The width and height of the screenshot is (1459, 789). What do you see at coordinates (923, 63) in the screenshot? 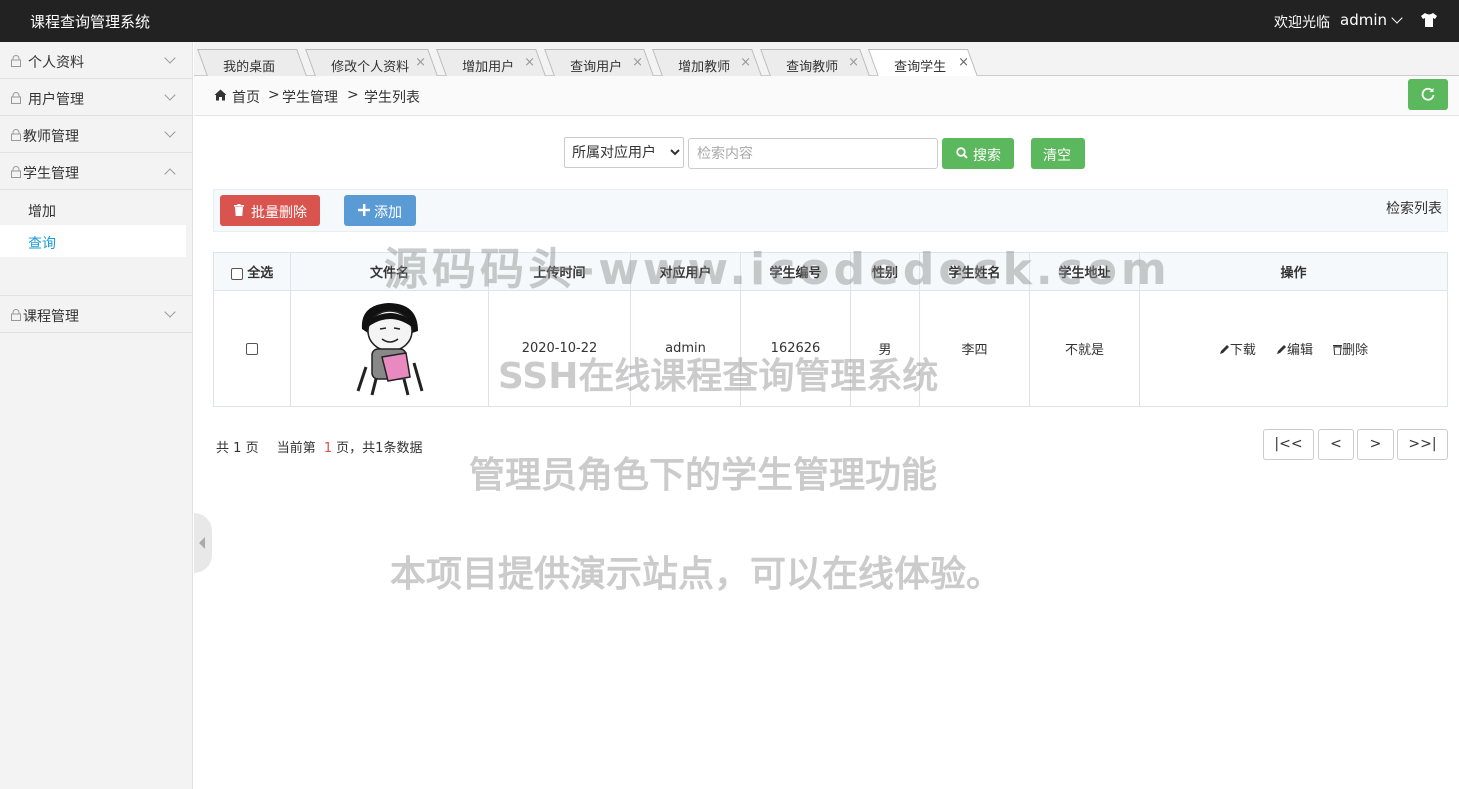
I see `tab-query-student: 查询学生 ×` at bounding box center [923, 63].